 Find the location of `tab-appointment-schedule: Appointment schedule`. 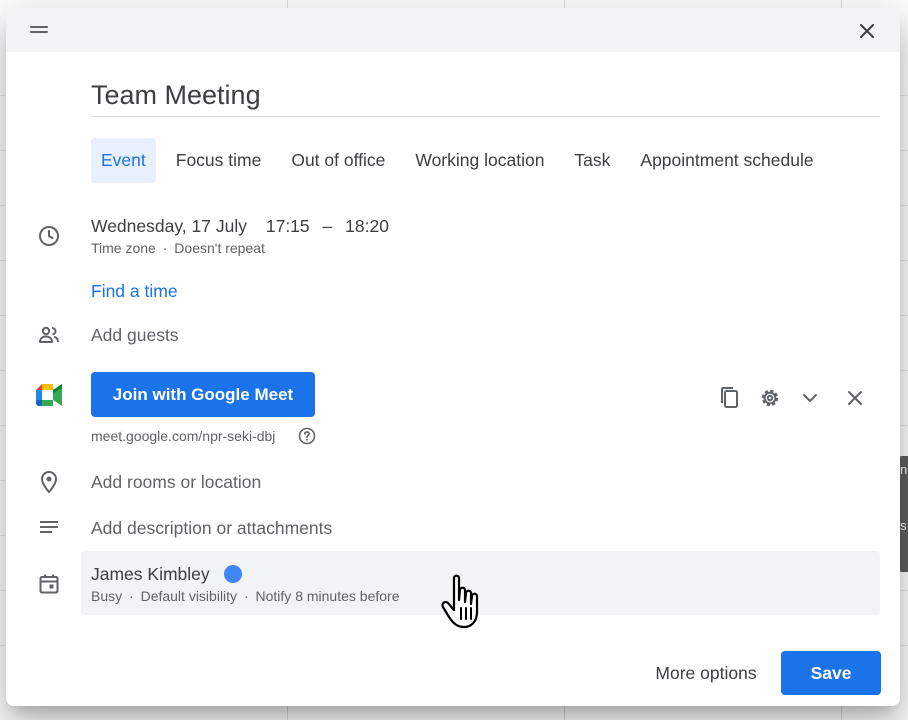

tab-appointment-schedule: Appointment schedule is located at coordinates (726, 160).